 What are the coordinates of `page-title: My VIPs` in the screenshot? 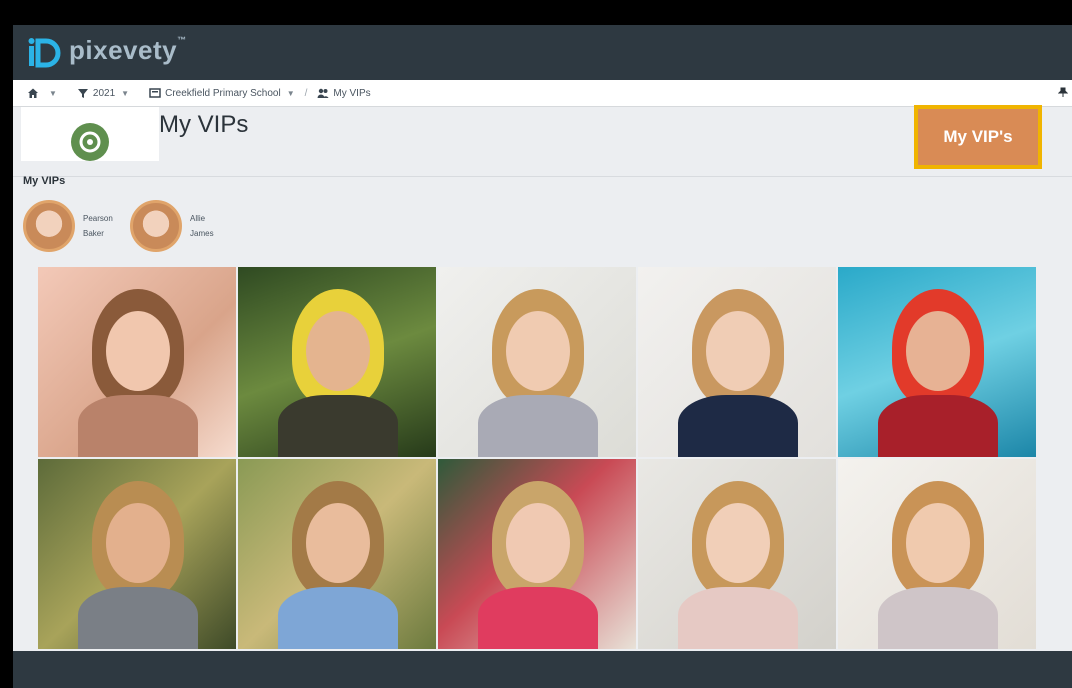 It's located at (204, 124).